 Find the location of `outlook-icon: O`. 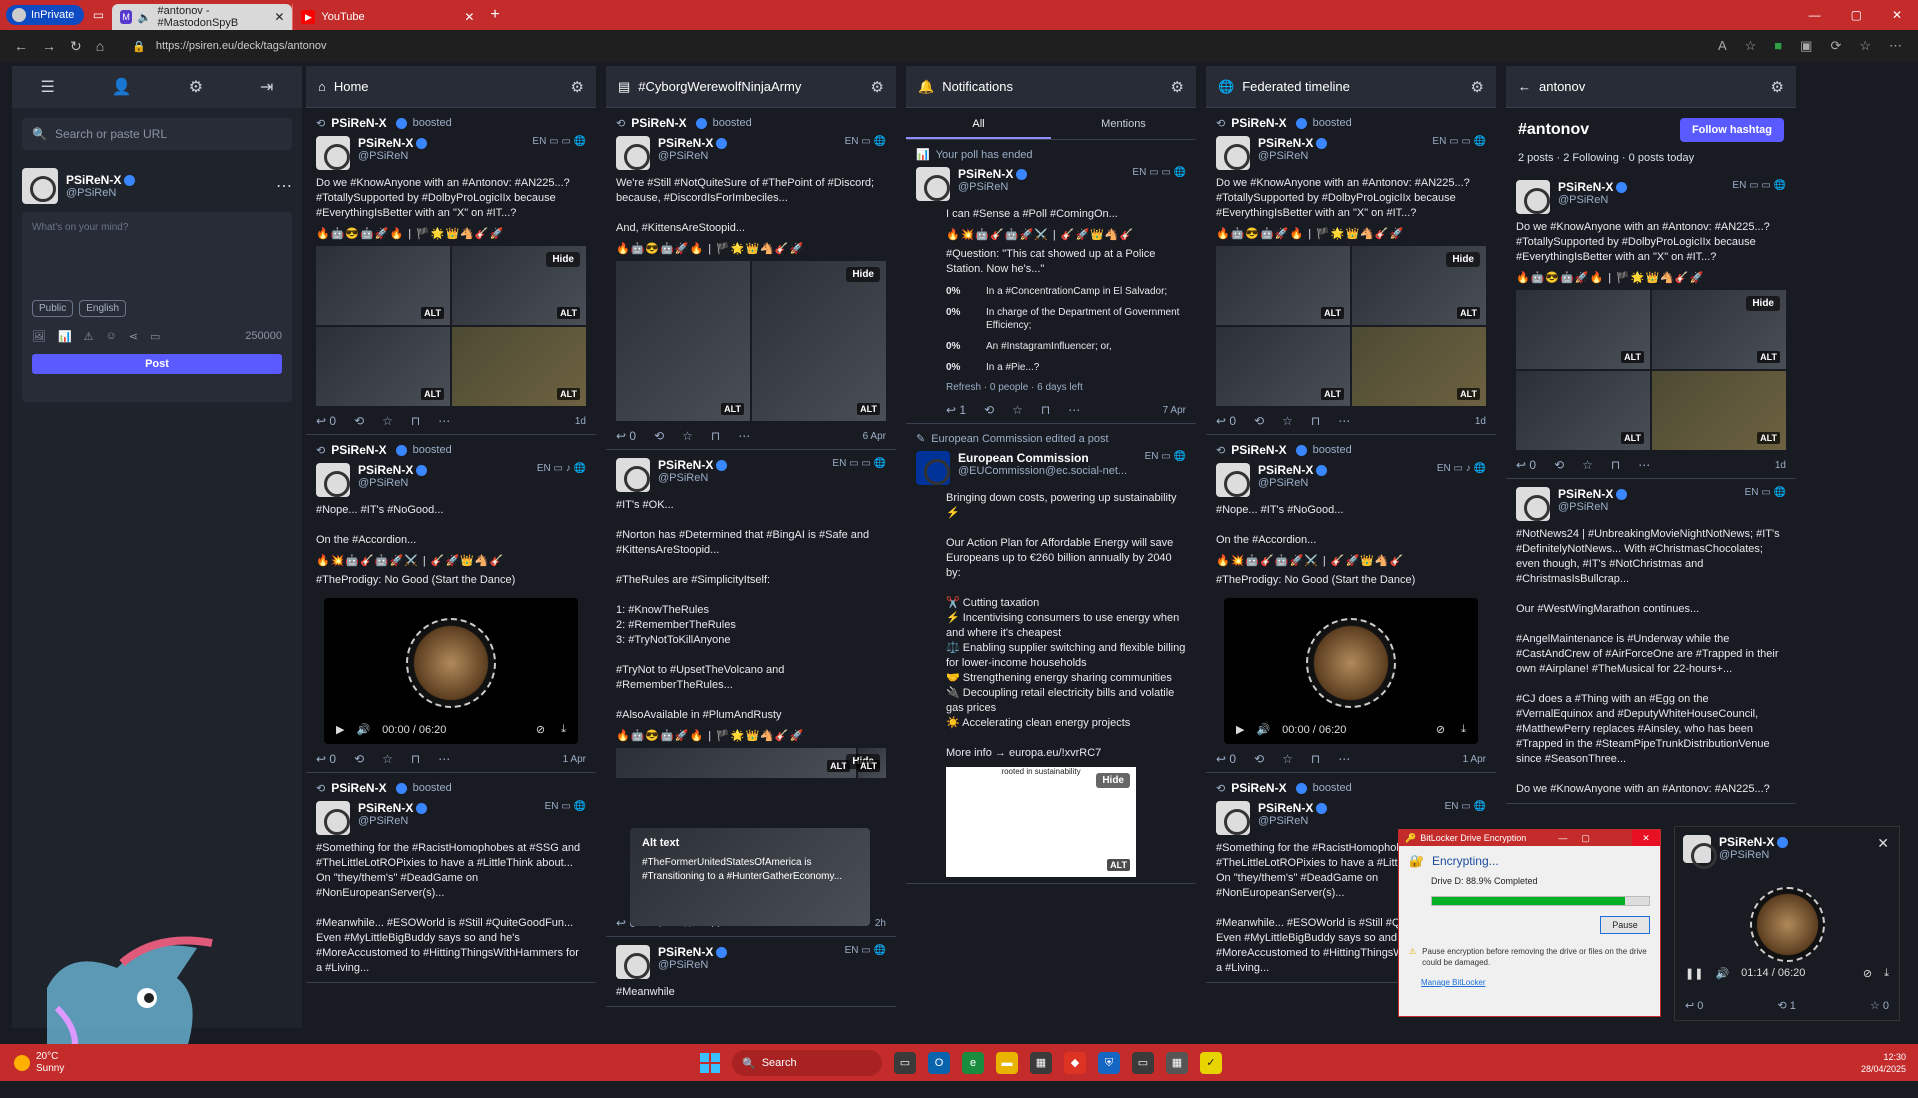

outlook-icon: O is located at coordinates (939, 1063).